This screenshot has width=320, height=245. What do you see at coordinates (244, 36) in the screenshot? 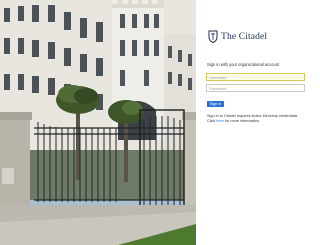
I see `brand-wordmark: The Citadel` at bounding box center [244, 36].